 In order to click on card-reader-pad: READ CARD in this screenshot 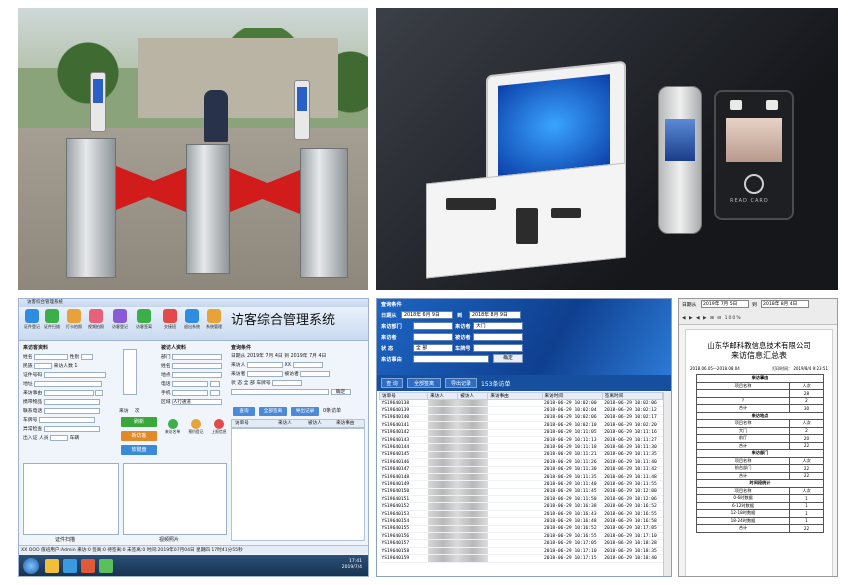, I will do `click(754, 155)`.